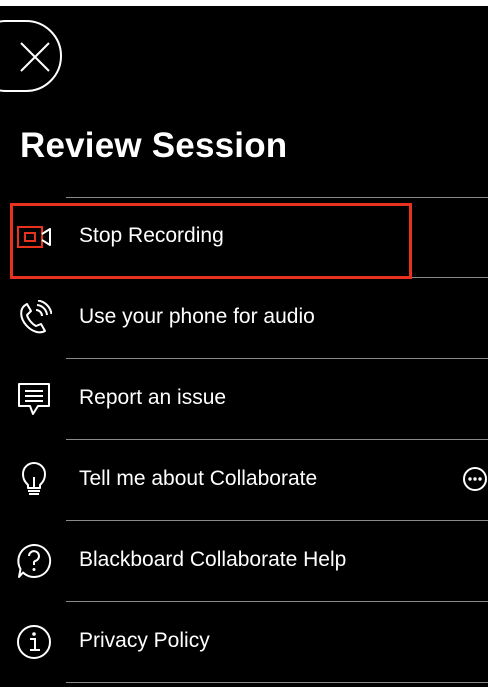  I want to click on info-icon, so click(34, 642).